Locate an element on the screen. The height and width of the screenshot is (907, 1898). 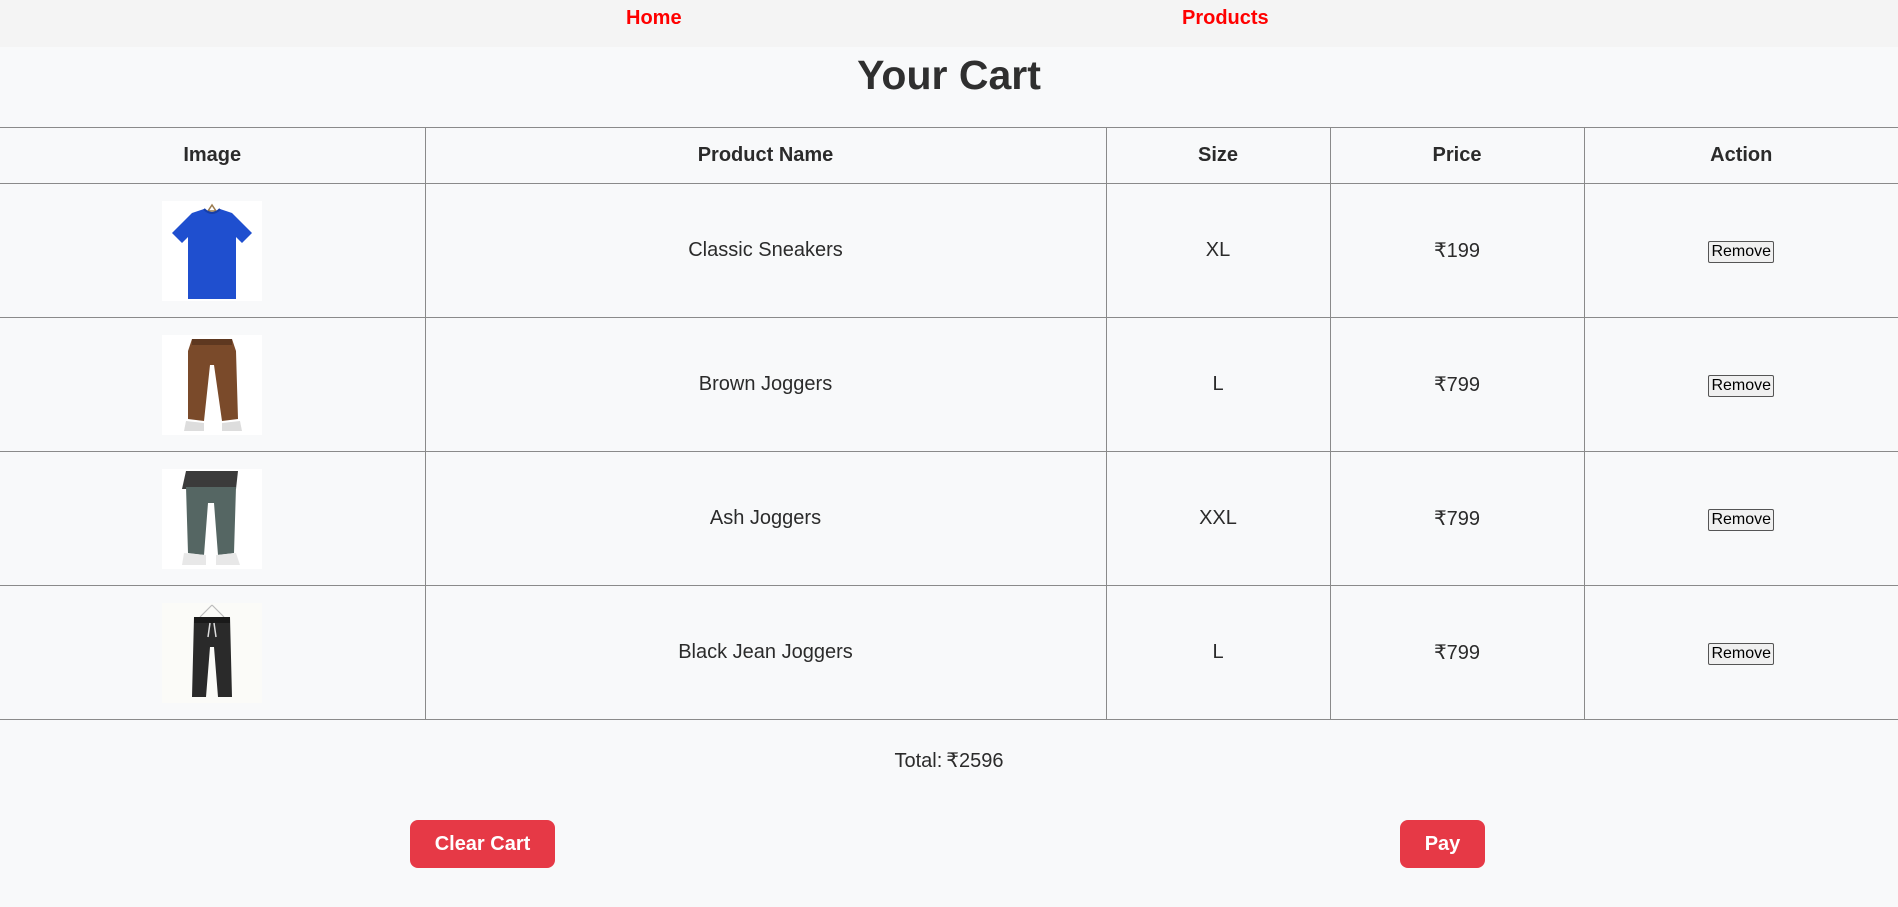
header-action: Action is located at coordinates (1740, 155).